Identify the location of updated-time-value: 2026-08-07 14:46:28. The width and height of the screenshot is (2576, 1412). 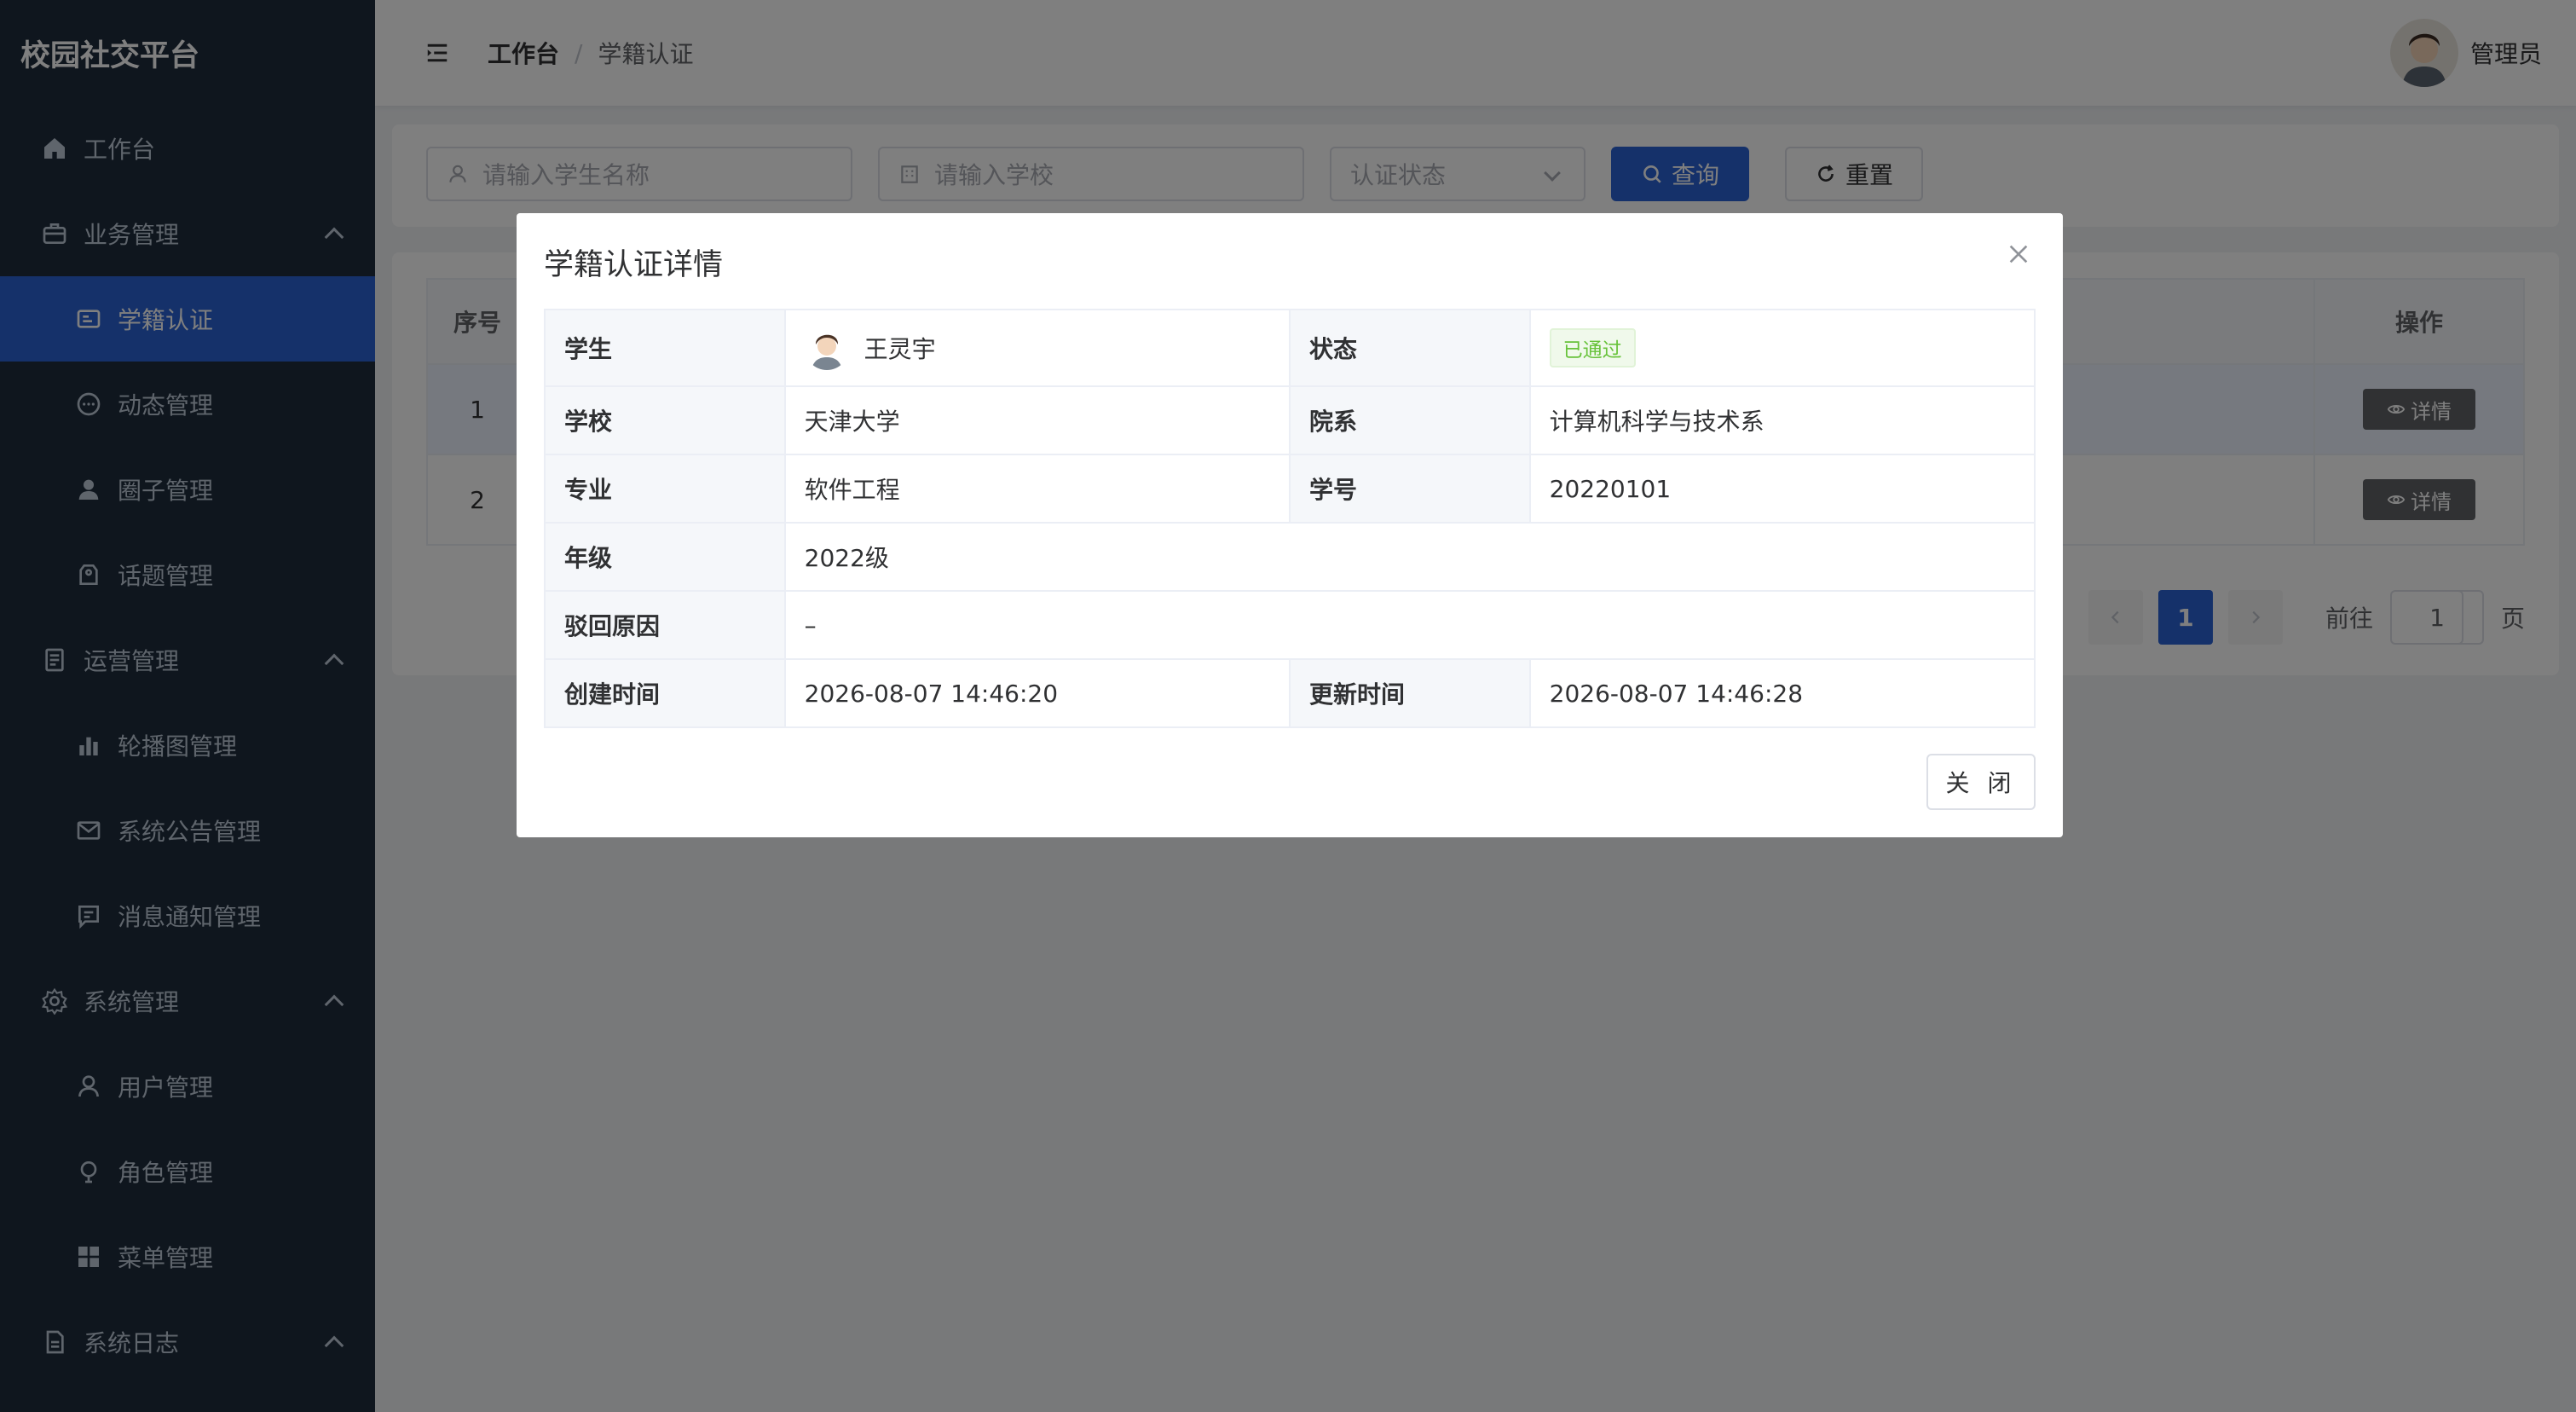
(1782, 693).